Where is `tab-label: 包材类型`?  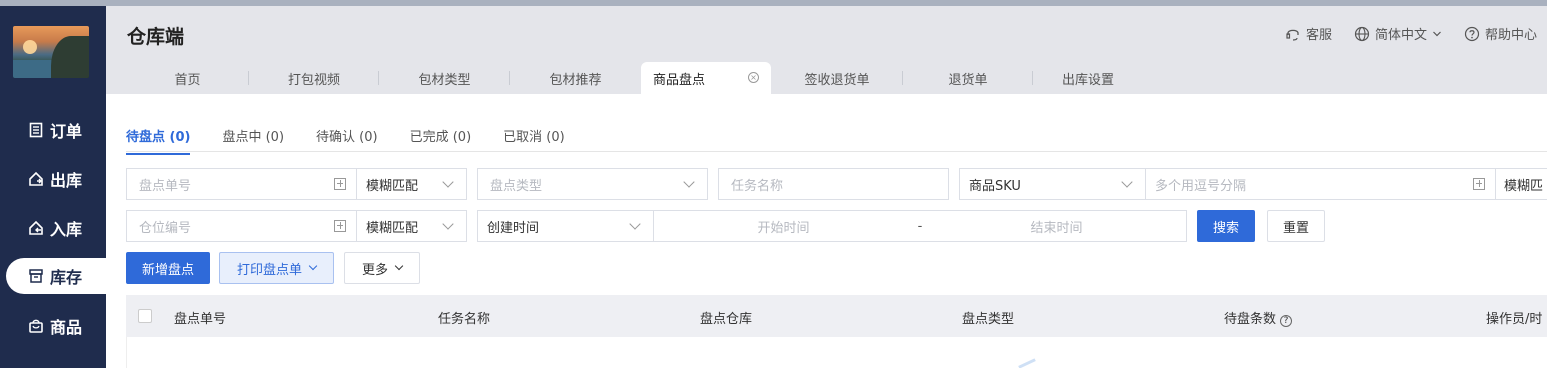
tab-label: 包材类型 is located at coordinates (444, 80).